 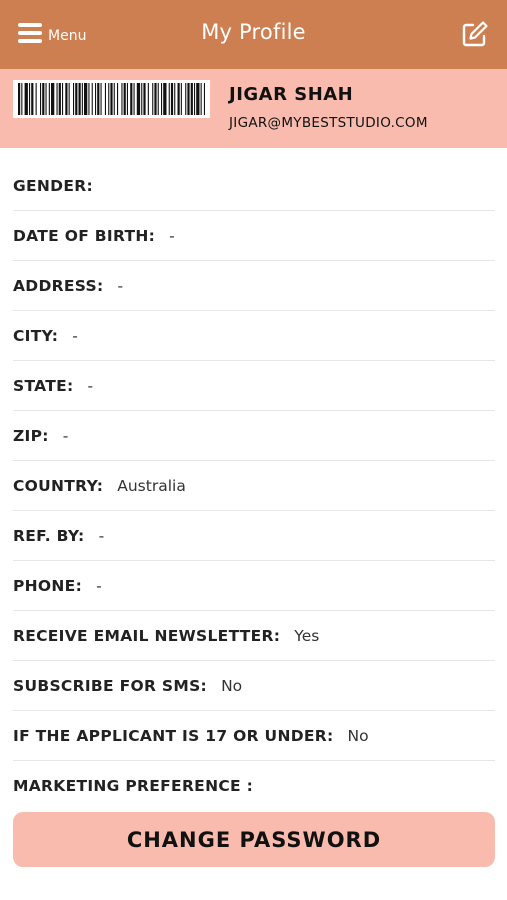 I want to click on field-label: DATE OF BIRTH:, so click(x=84, y=235).